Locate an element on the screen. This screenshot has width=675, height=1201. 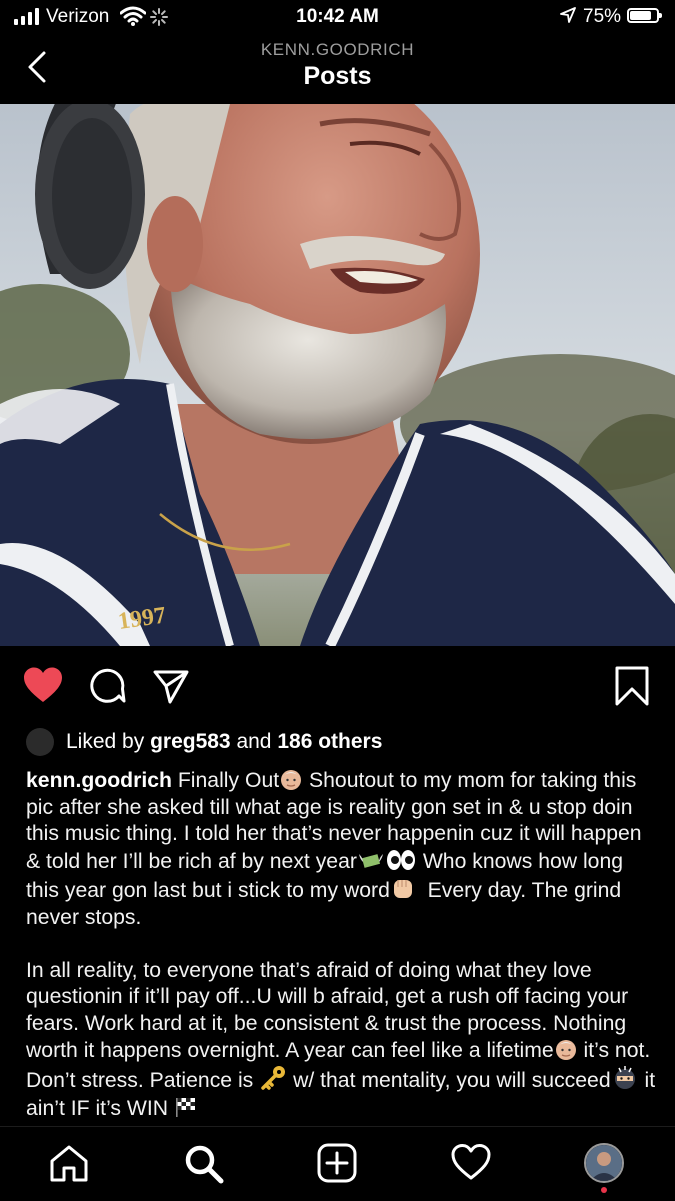
caption-username: kenn.goodrich is located at coordinates (99, 780).